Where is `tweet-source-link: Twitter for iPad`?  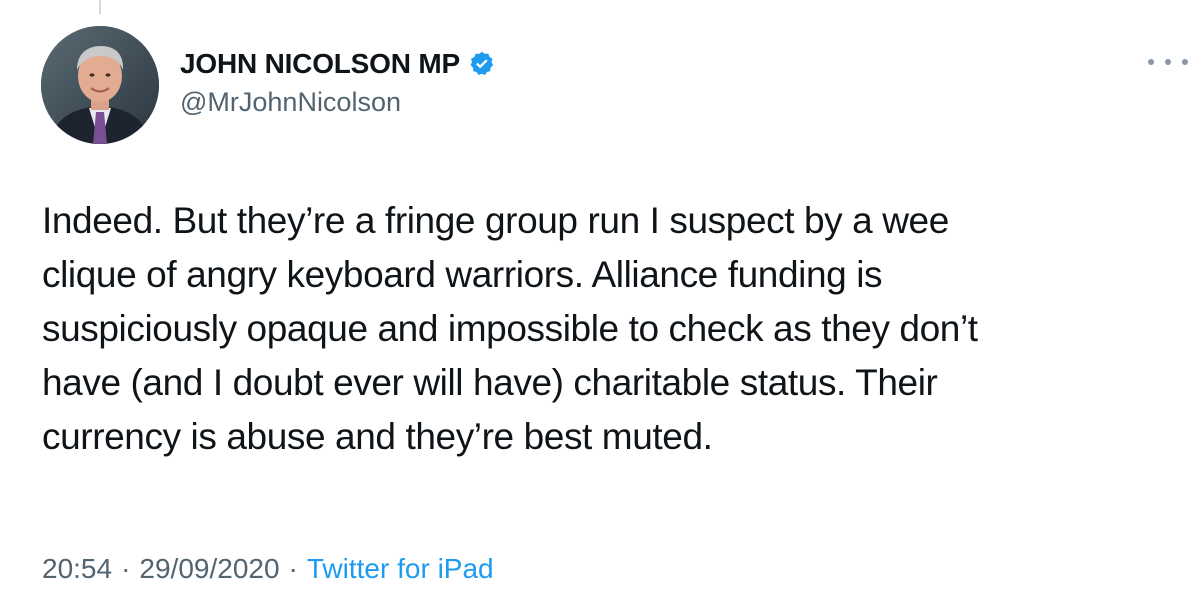 tweet-source-link: Twitter for iPad is located at coordinates (400, 569).